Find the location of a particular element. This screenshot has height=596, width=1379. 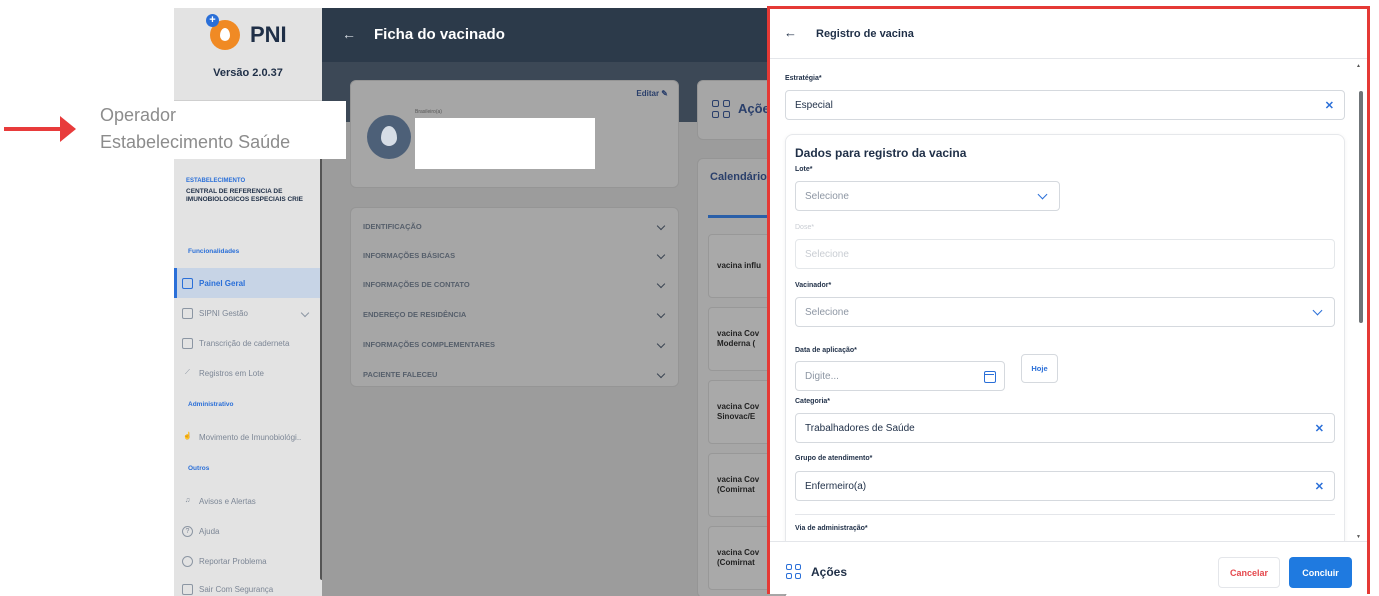

sidebar-item-label: Painel Geral is located at coordinates (222, 283).